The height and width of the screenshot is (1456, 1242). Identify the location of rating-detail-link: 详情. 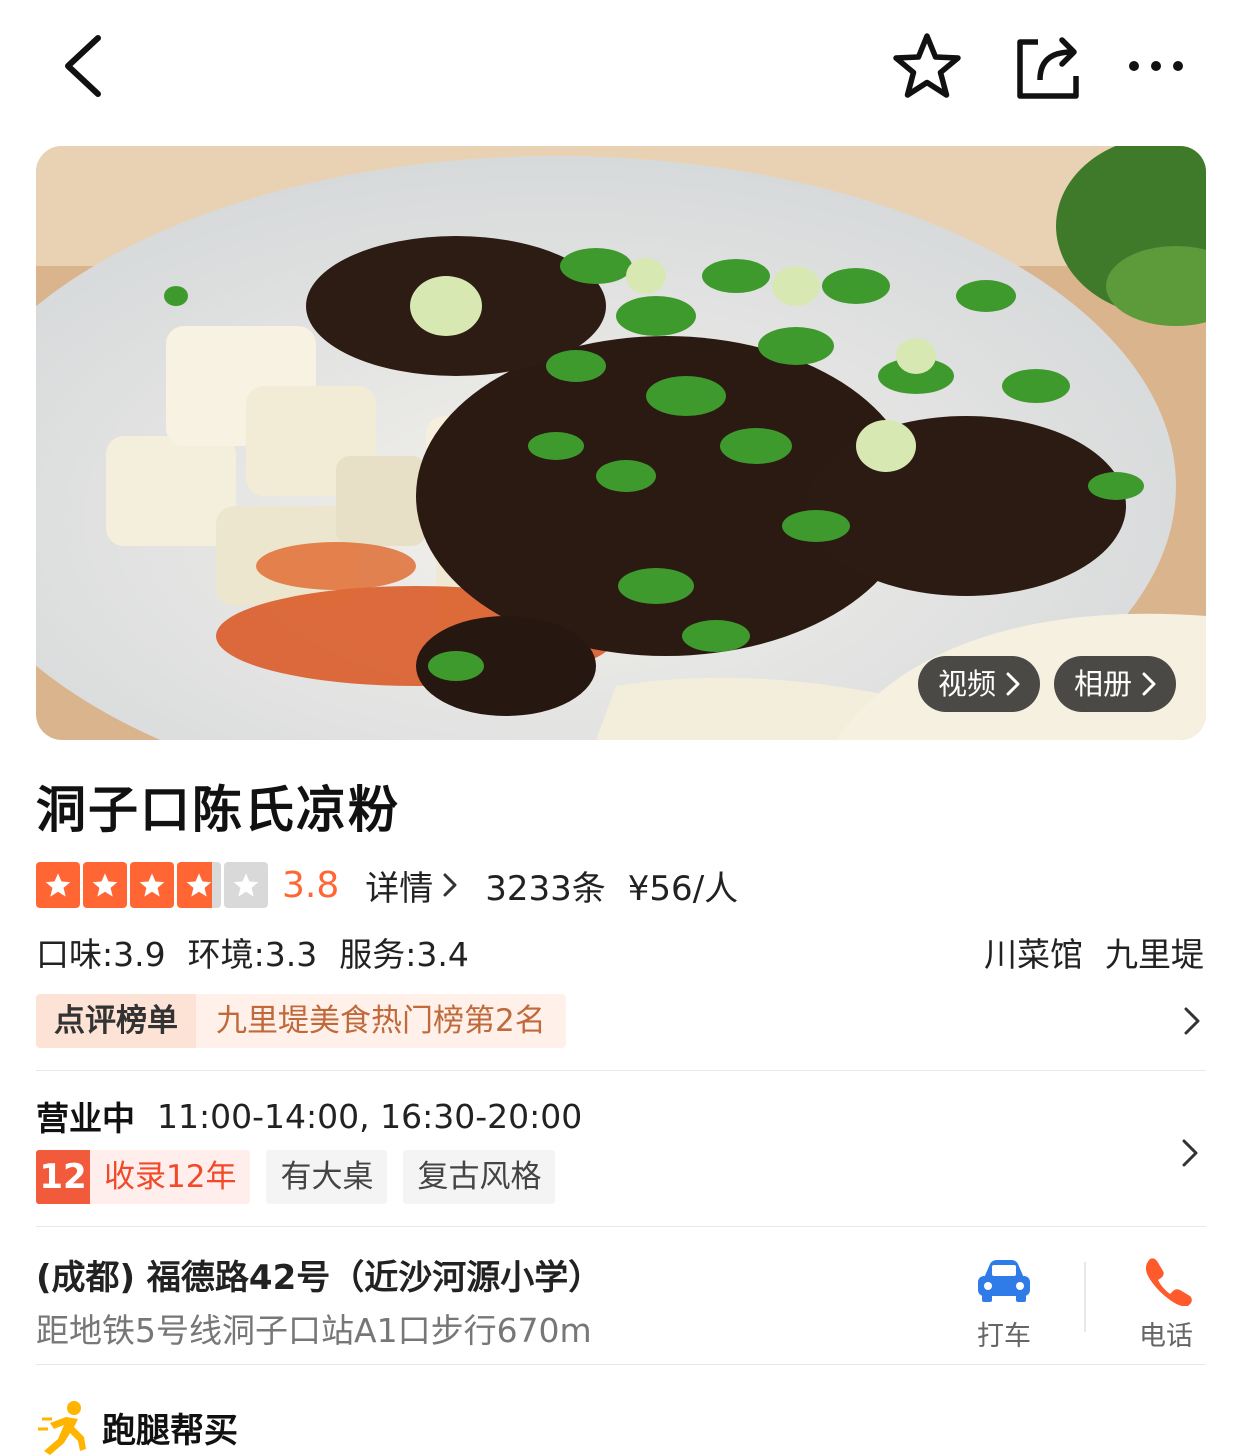
(412, 885).